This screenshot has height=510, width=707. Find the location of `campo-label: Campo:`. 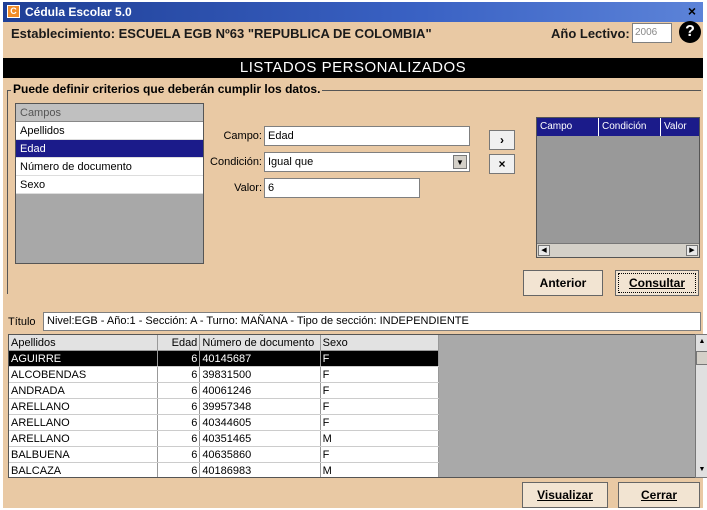

campo-label: Campo: is located at coordinates (242, 136).